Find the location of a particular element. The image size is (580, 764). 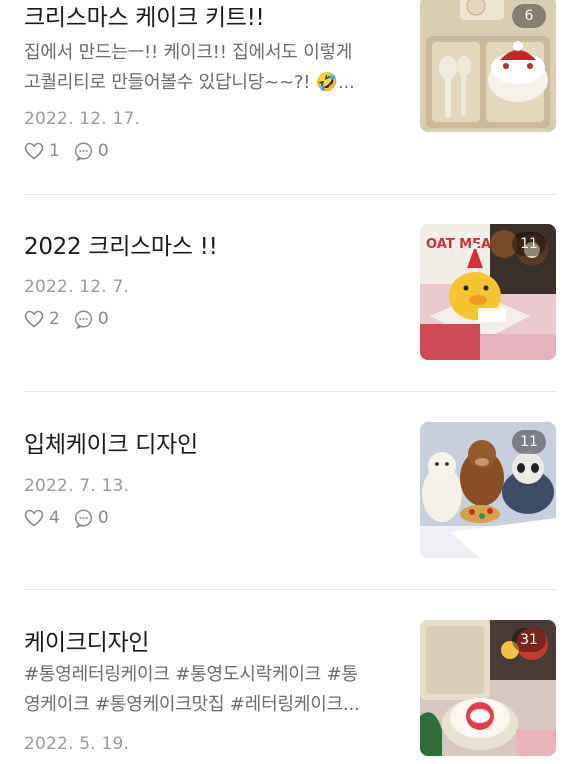

post-stats: 1 0 is located at coordinates (73, 151).